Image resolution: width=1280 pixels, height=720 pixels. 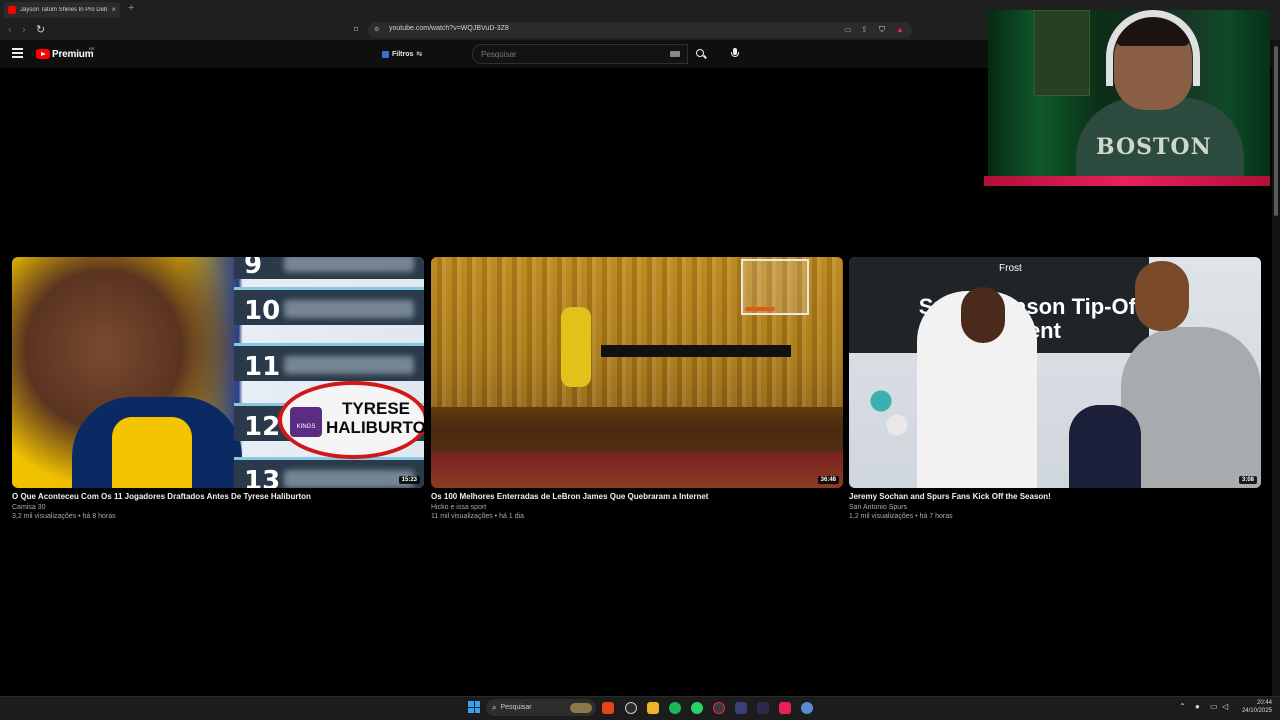 I want to click on streamer-webcam: BOSTON, so click(x=1129, y=98).